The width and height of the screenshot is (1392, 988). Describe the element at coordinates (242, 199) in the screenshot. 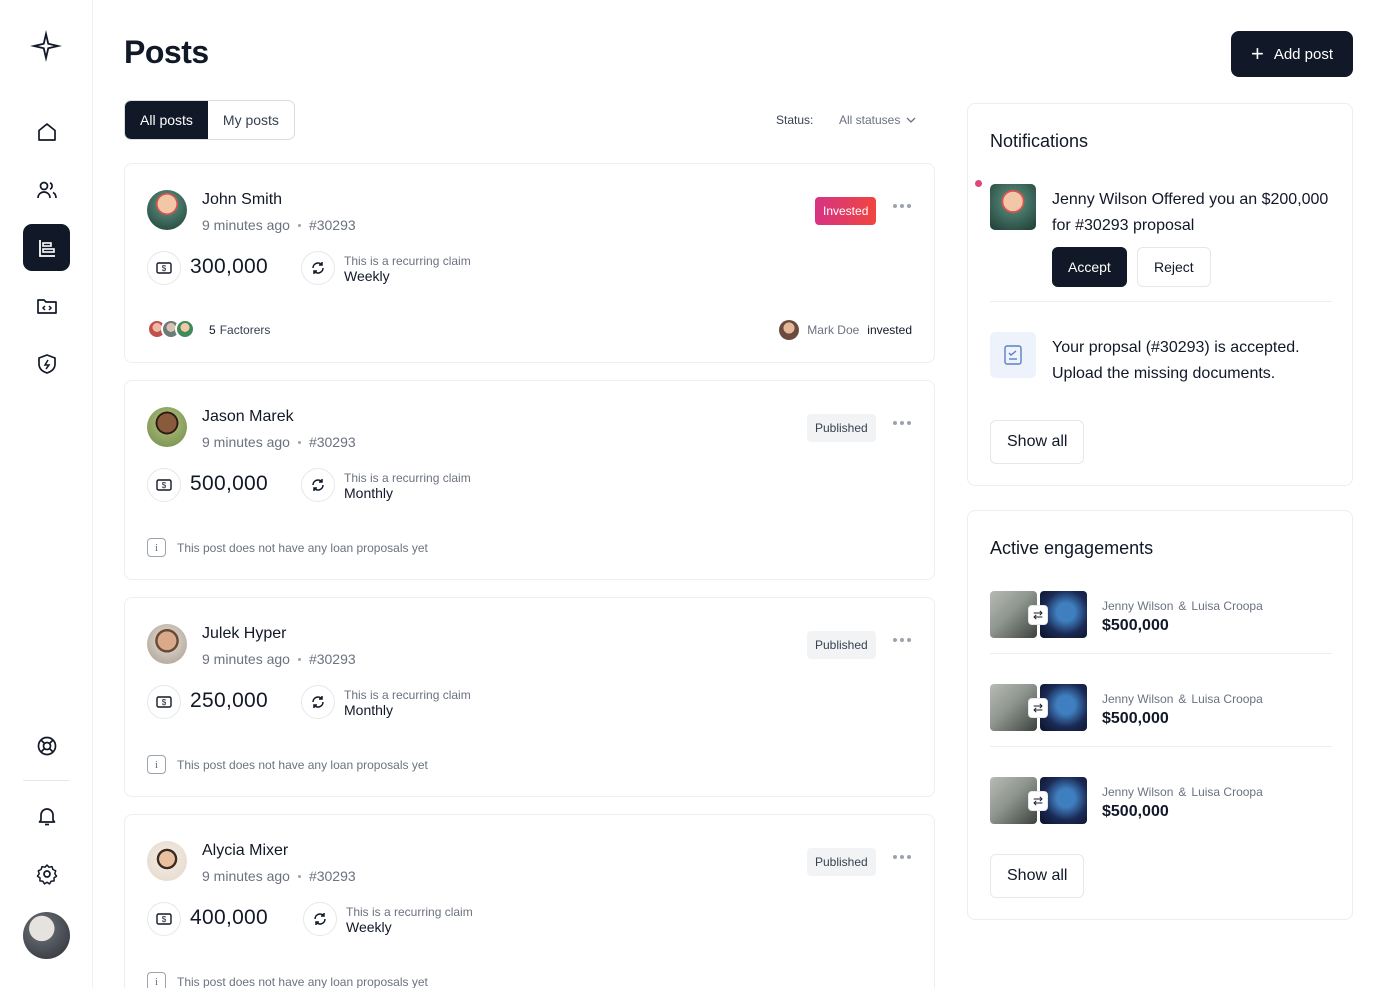

I see `post-author: John Smith` at that location.